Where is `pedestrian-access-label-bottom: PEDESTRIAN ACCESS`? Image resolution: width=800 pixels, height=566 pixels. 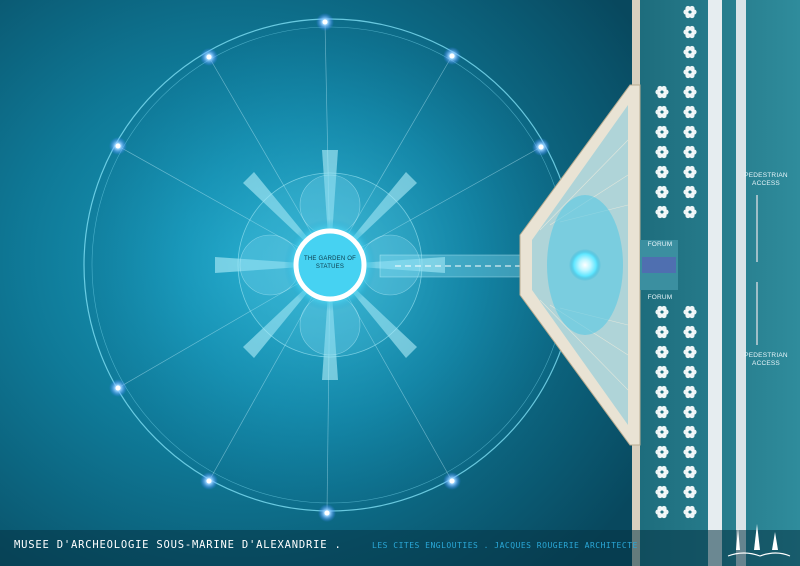 pedestrian-access-label-bottom: PEDESTRIAN ACCESS is located at coordinates (766, 359).